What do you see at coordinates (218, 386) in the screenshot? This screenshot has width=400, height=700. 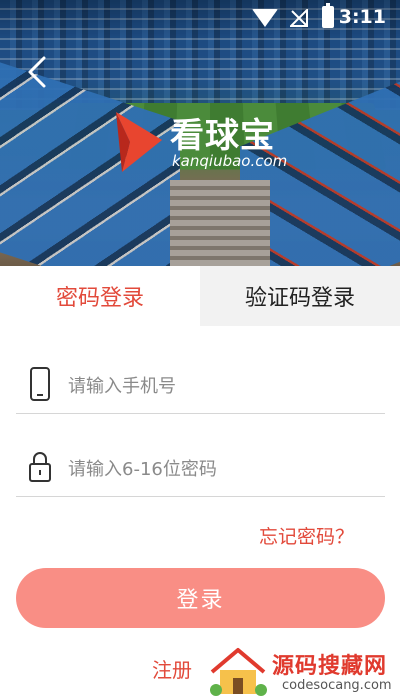 I see `phone-input` at bounding box center [218, 386].